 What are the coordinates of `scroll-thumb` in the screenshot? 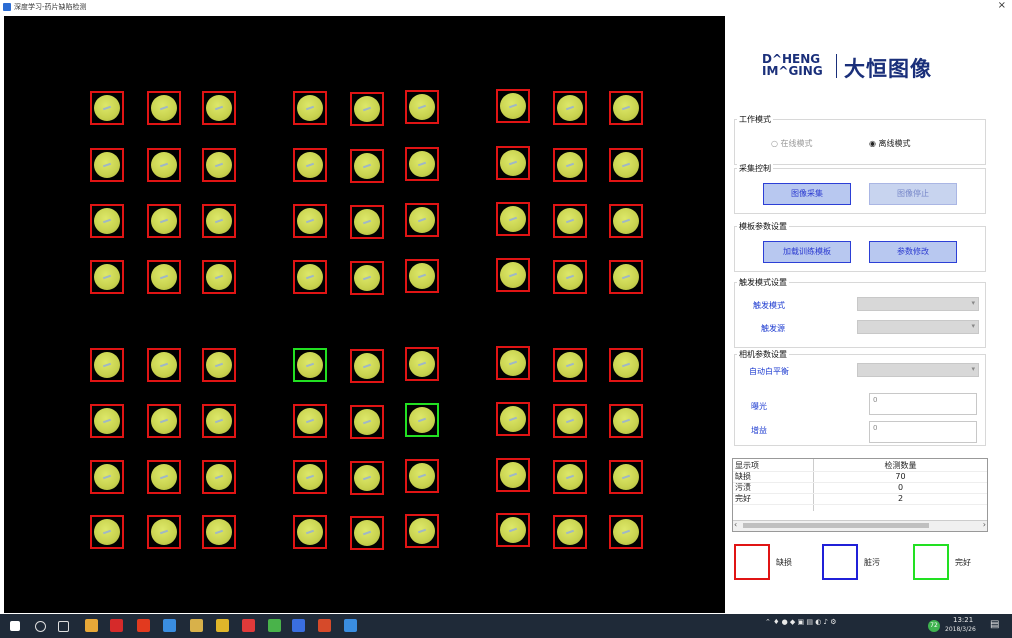 It's located at (836, 525).